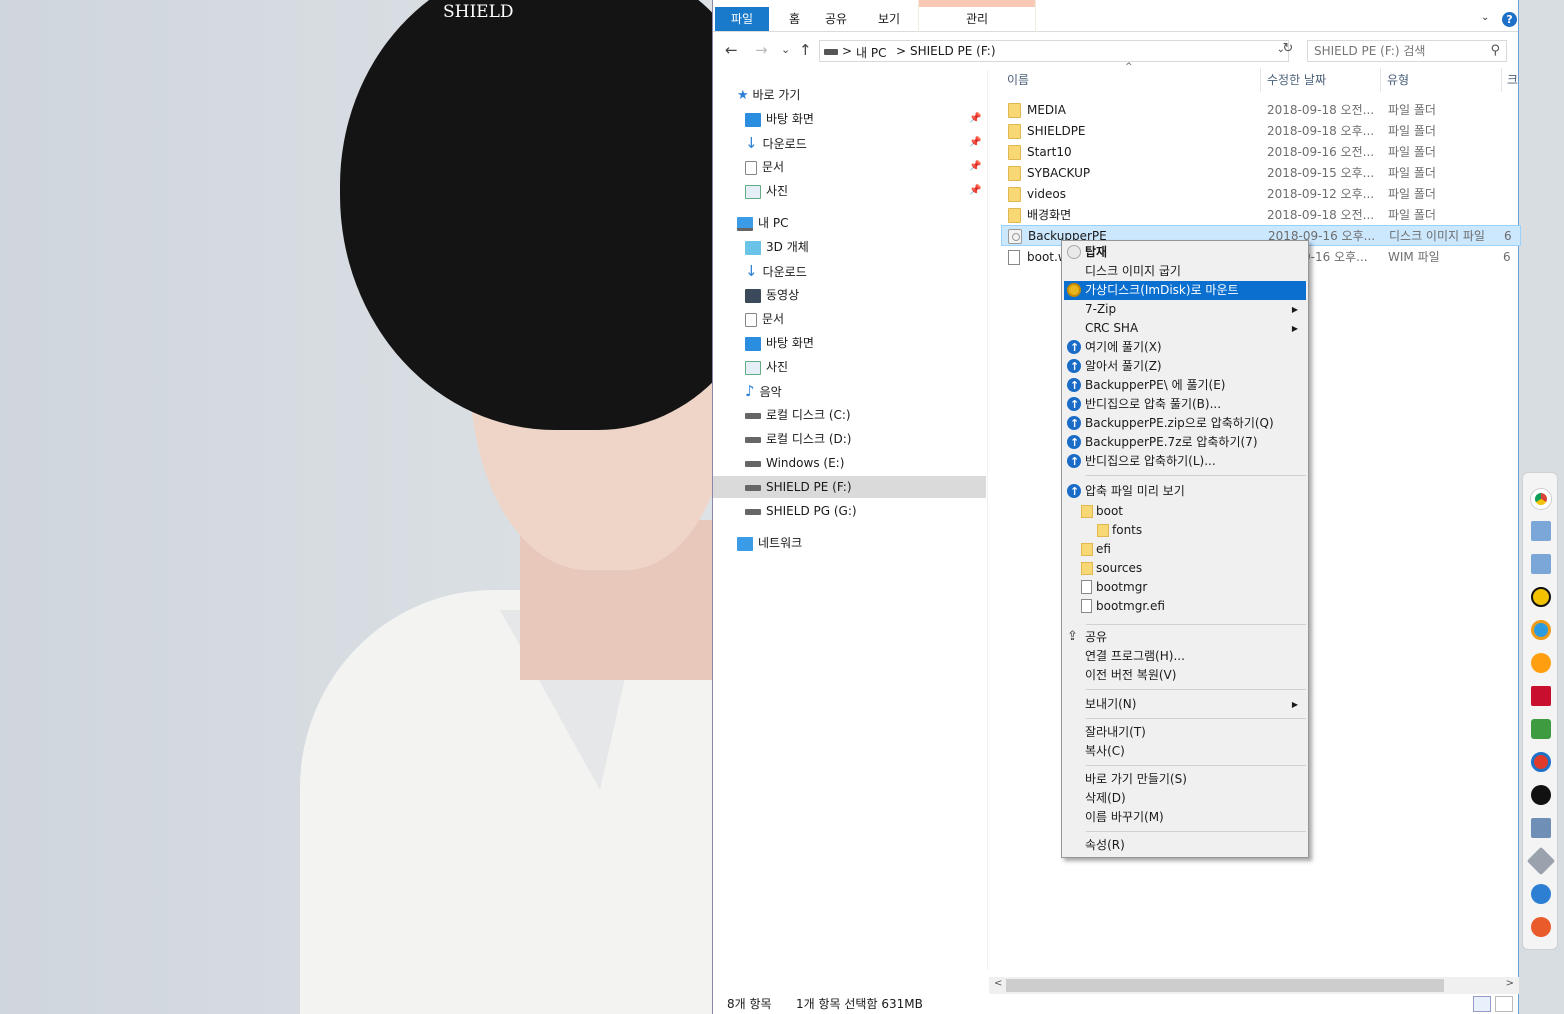 This screenshot has height=1014, width=1564. I want to click on tab-home: 홈, so click(794, 19).